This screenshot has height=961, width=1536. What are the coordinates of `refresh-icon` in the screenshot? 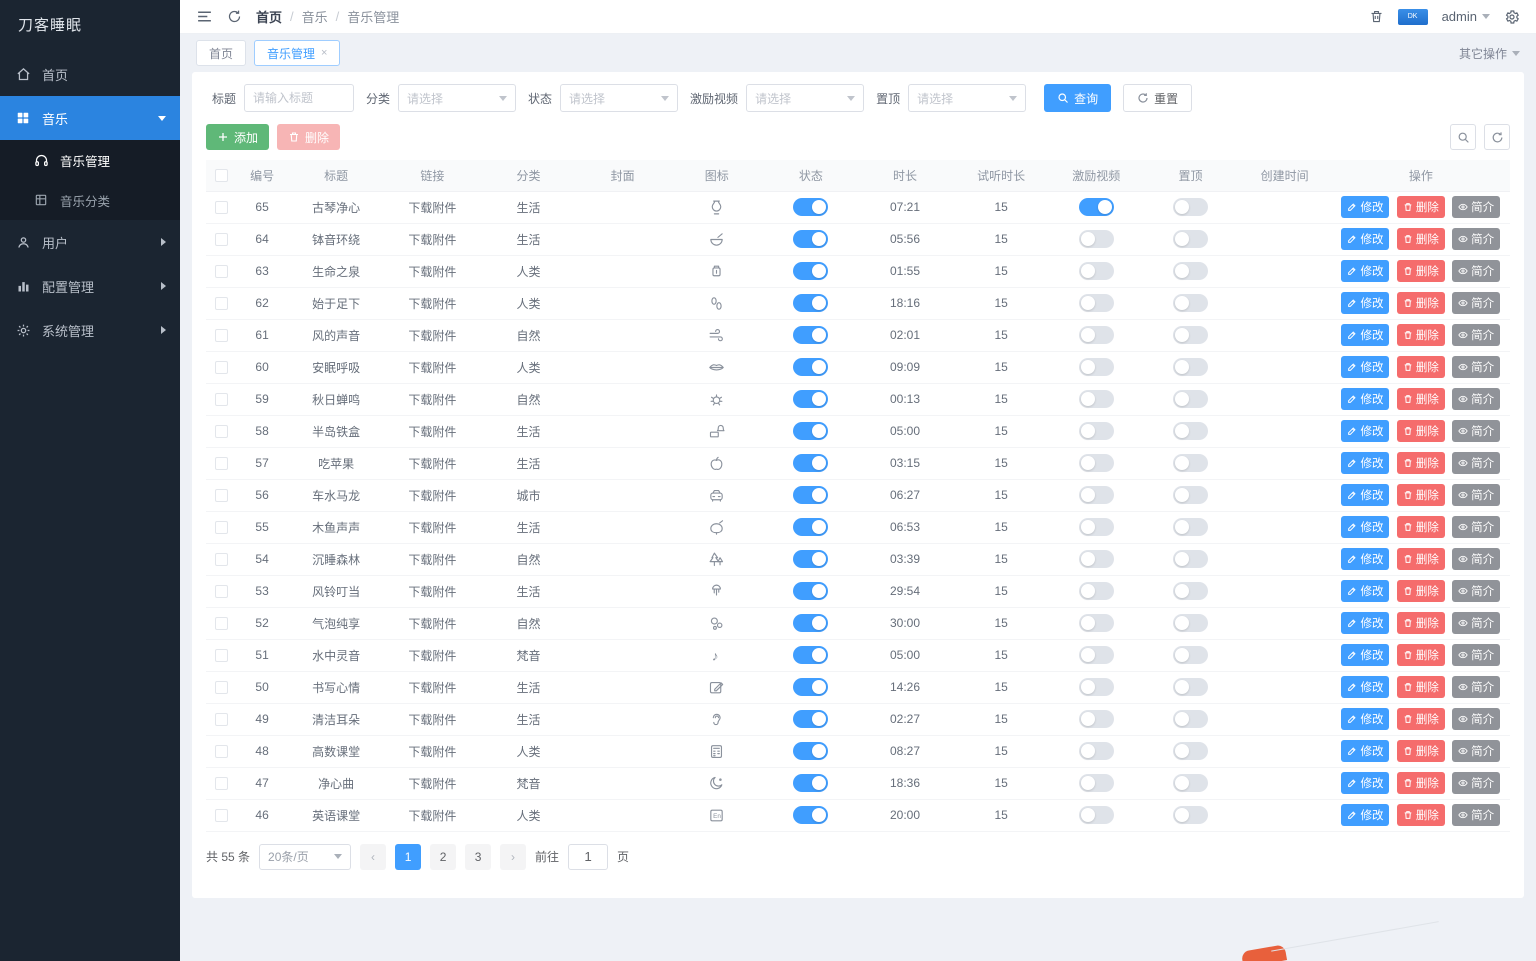 It's located at (234, 16).